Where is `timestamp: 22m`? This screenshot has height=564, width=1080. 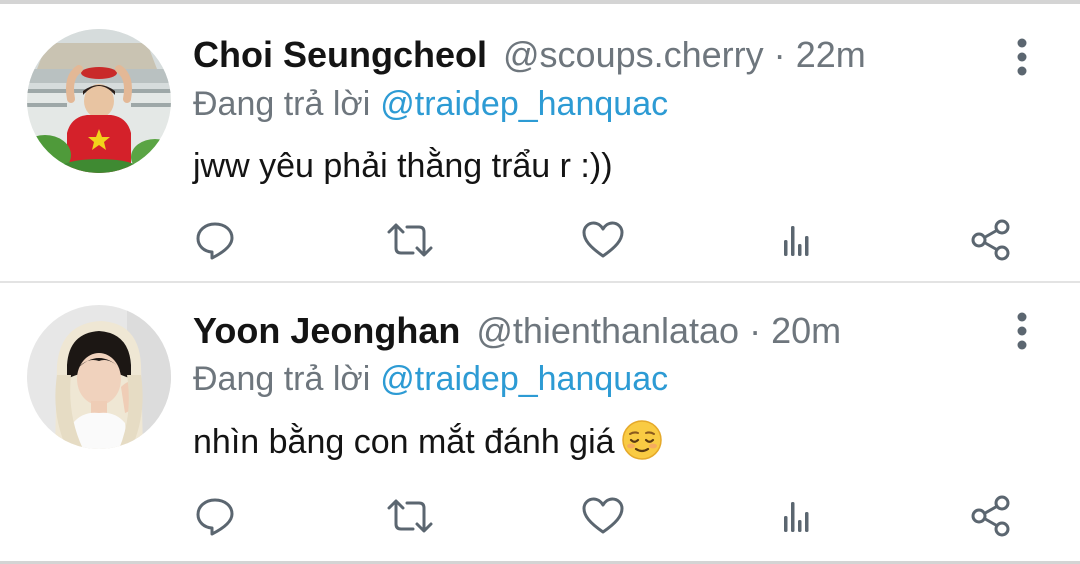
timestamp: 22m is located at coordinates (830, 54).